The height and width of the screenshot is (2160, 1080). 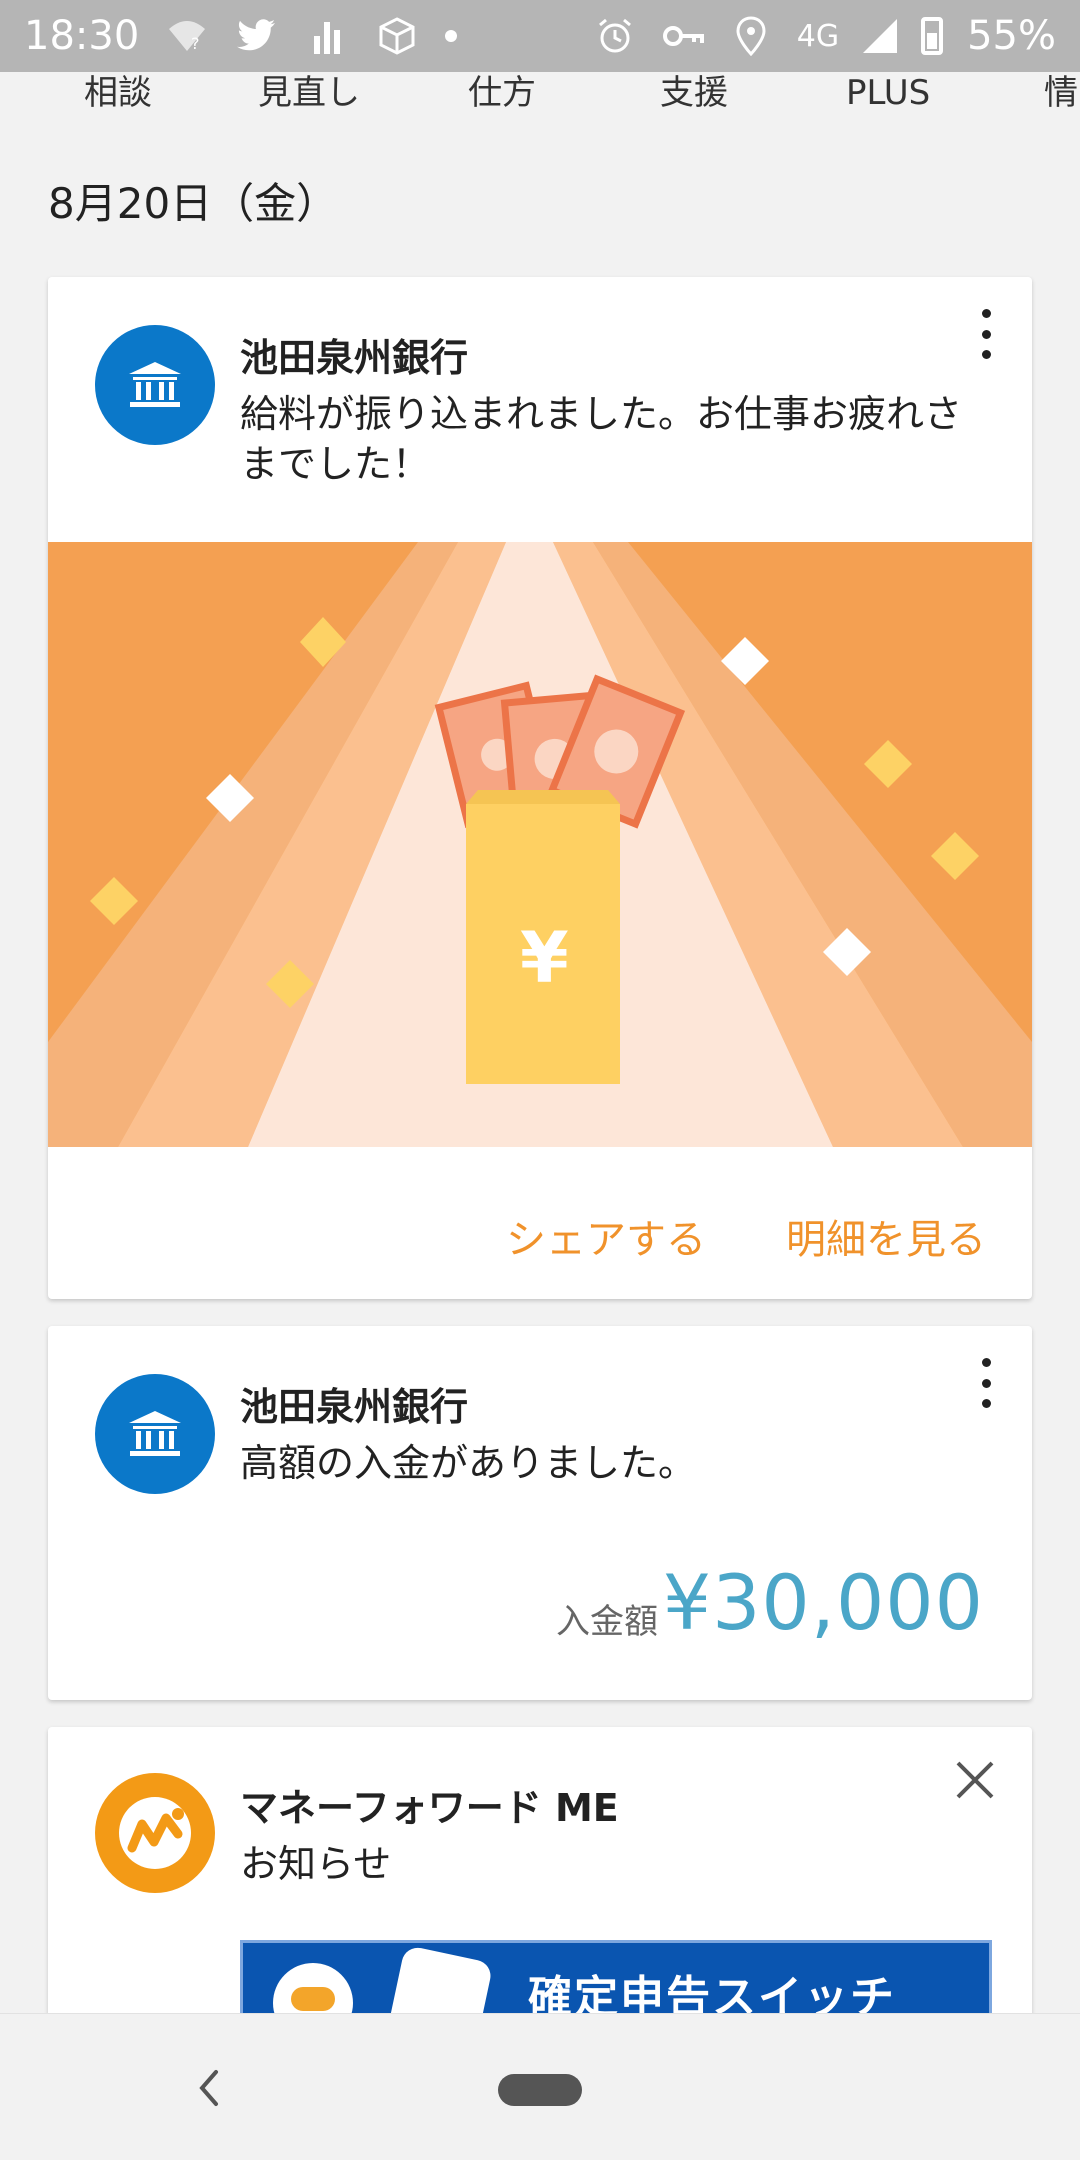 I want to click on key-icon, so click(x=683, y=36).